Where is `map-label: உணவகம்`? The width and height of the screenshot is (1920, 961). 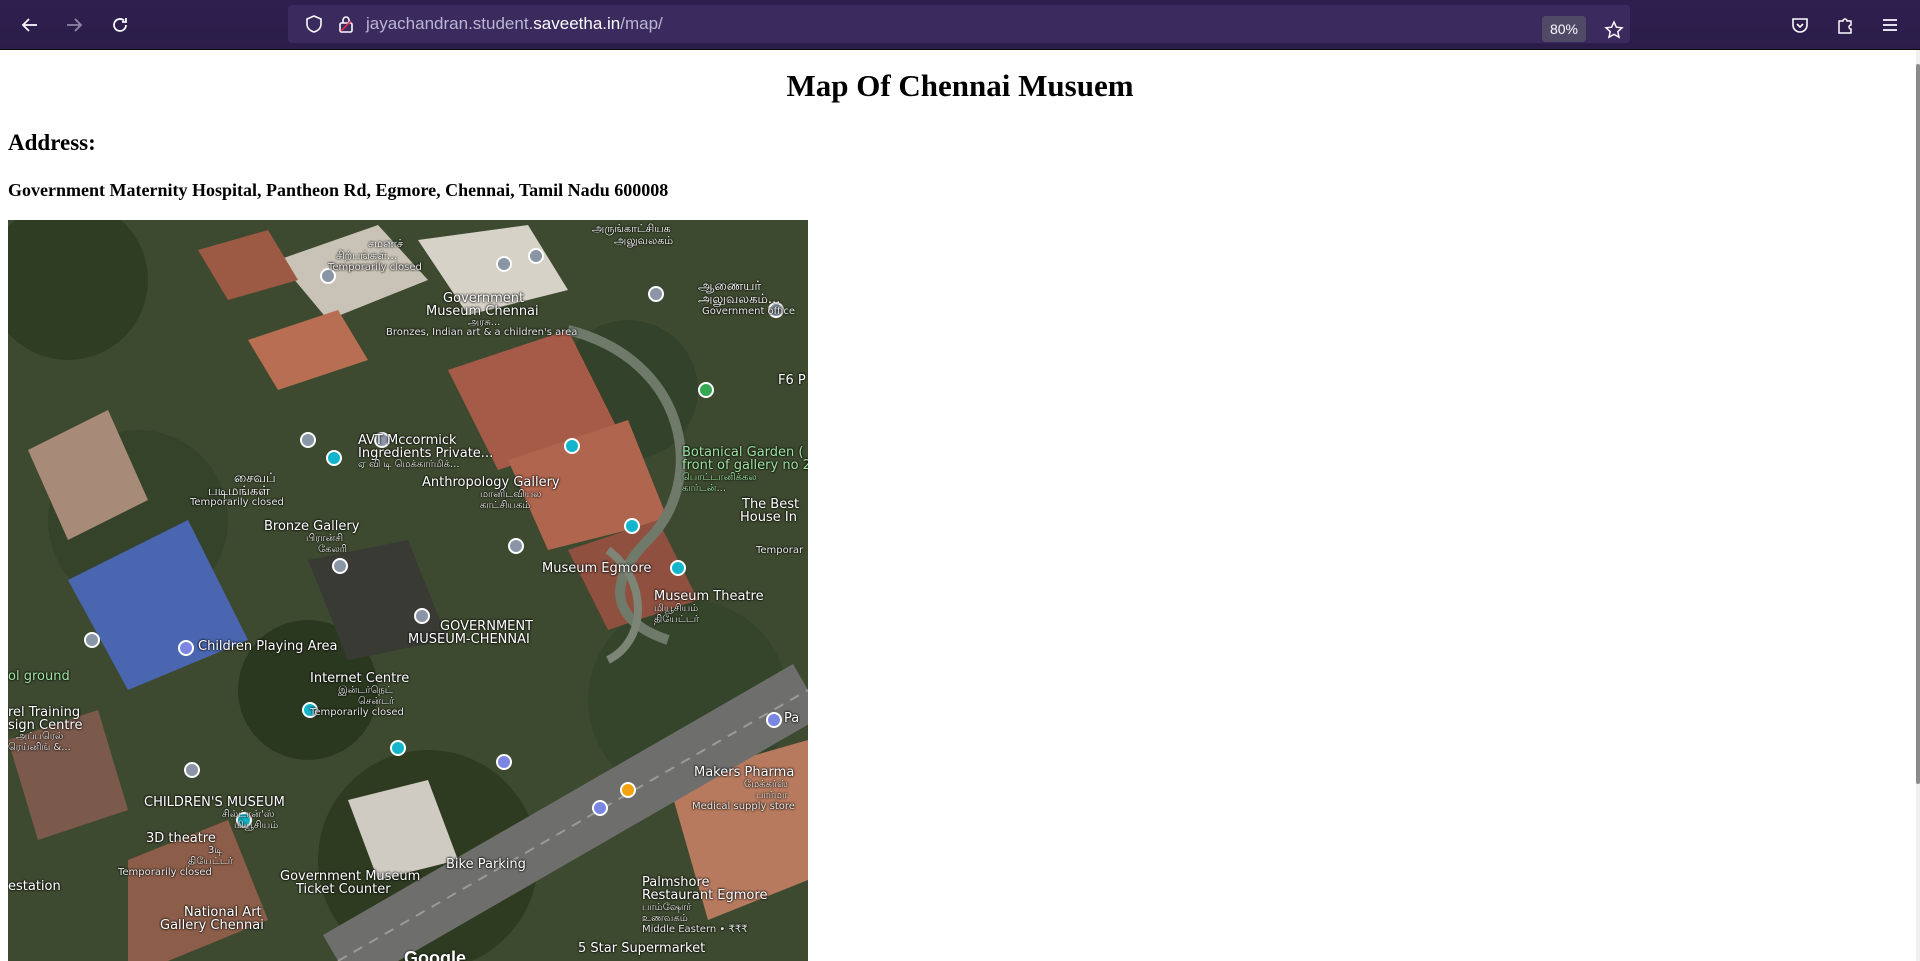
map-label: உணவகம் is located at coordinates (665, 918).